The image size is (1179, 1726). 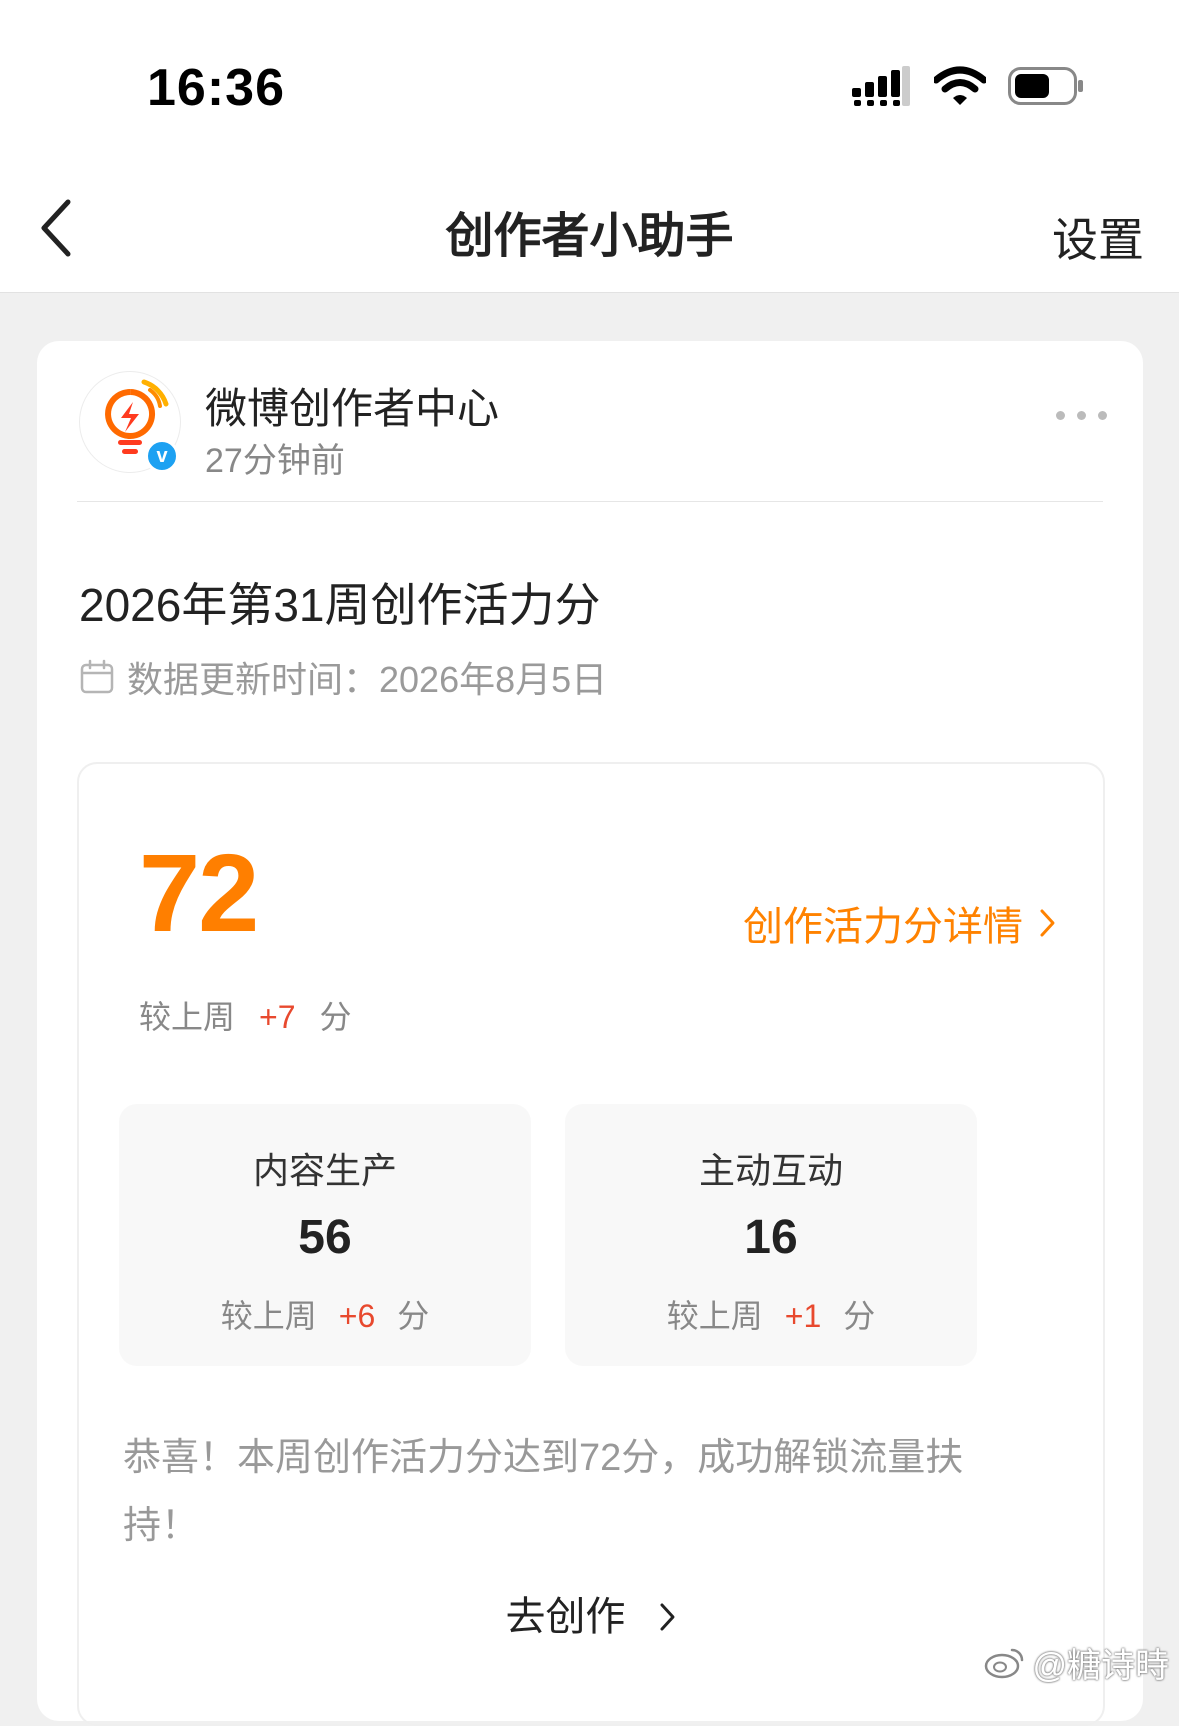 I want to click on compare-delta: +7, so click(x=277, y=1017).